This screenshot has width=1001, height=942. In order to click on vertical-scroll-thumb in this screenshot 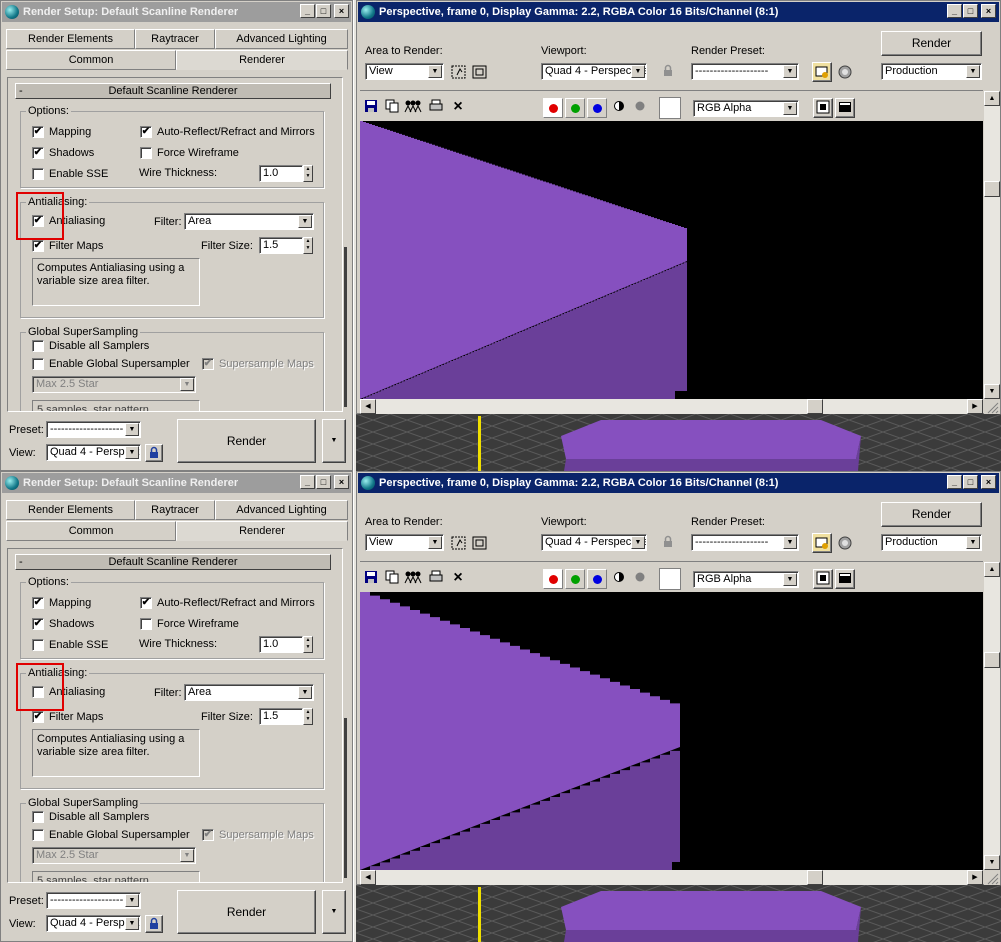, I will do `click(992, 660)`.